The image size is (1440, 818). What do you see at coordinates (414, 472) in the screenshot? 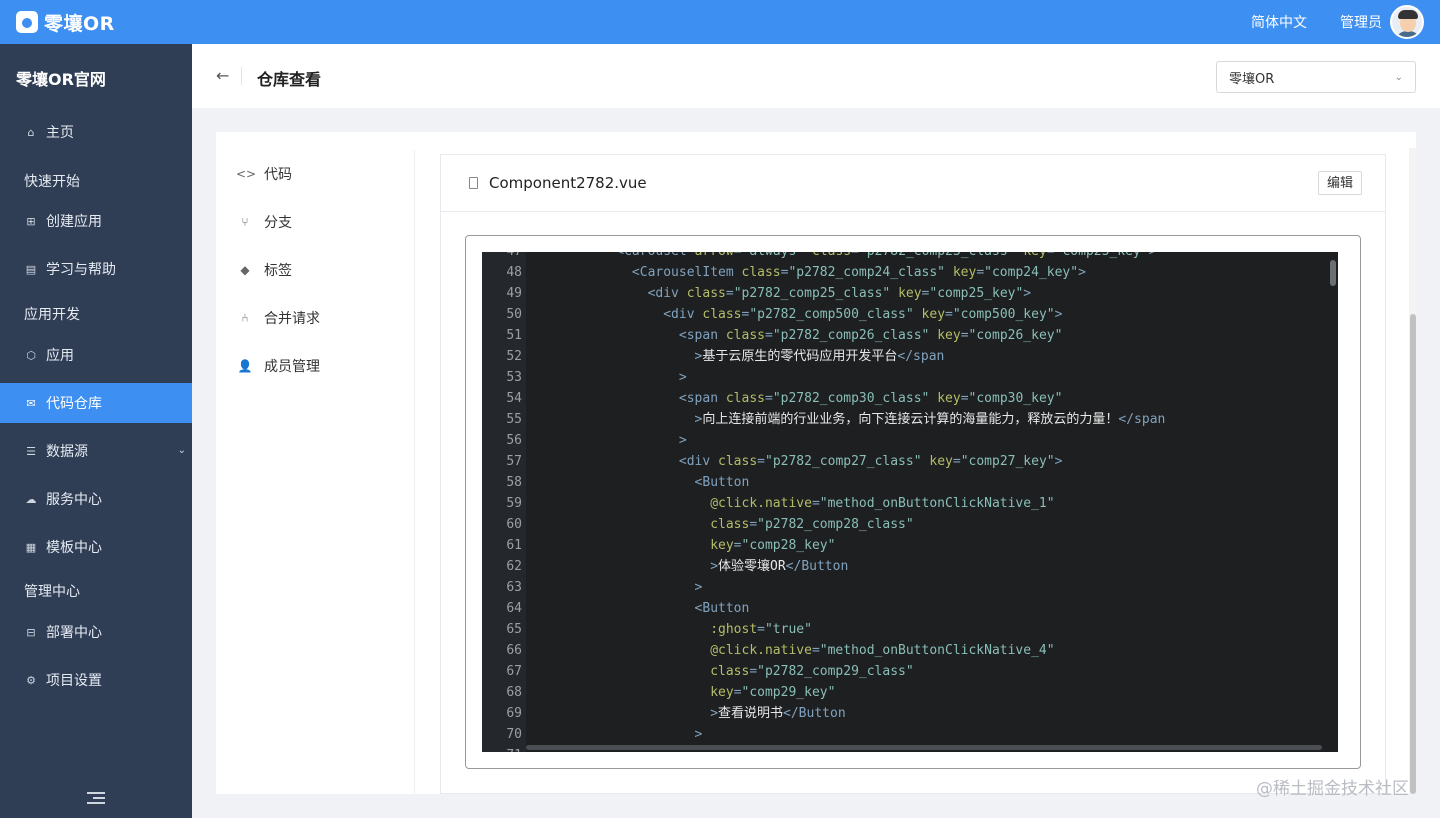
I see `nav-divider` at bounding box center [414, 472].